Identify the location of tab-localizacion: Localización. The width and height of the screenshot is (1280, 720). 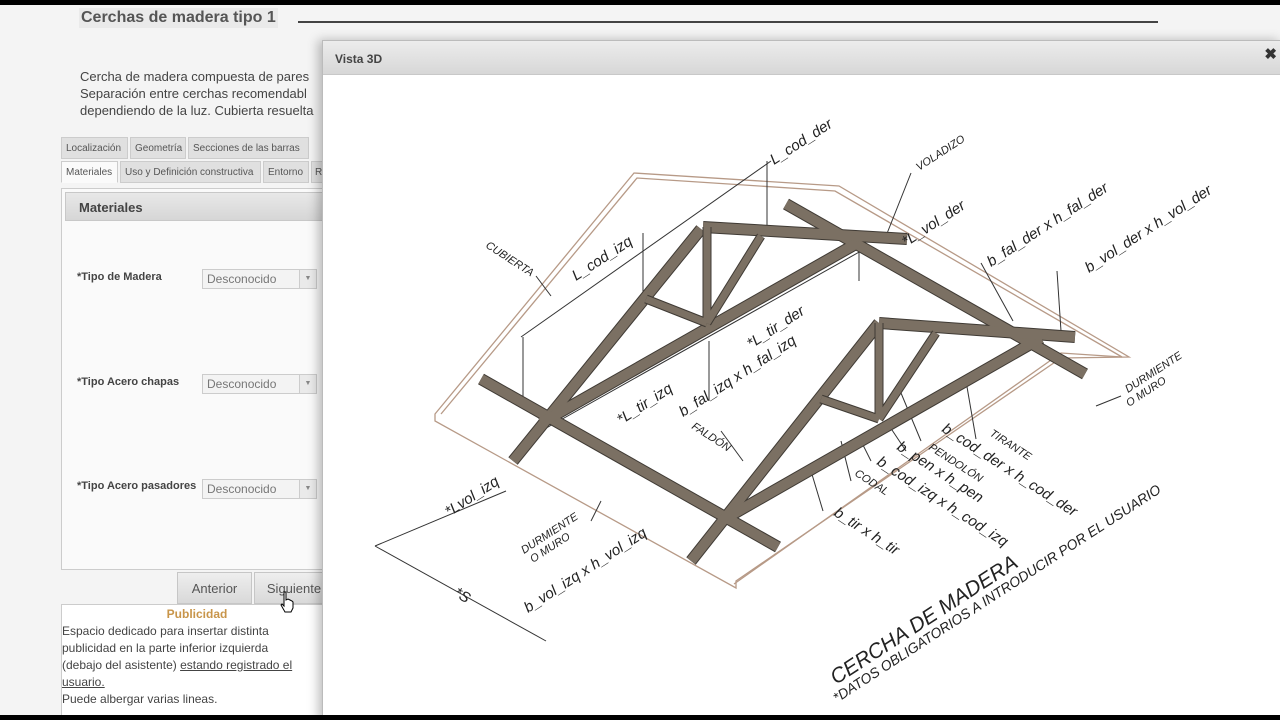
(94, 148).